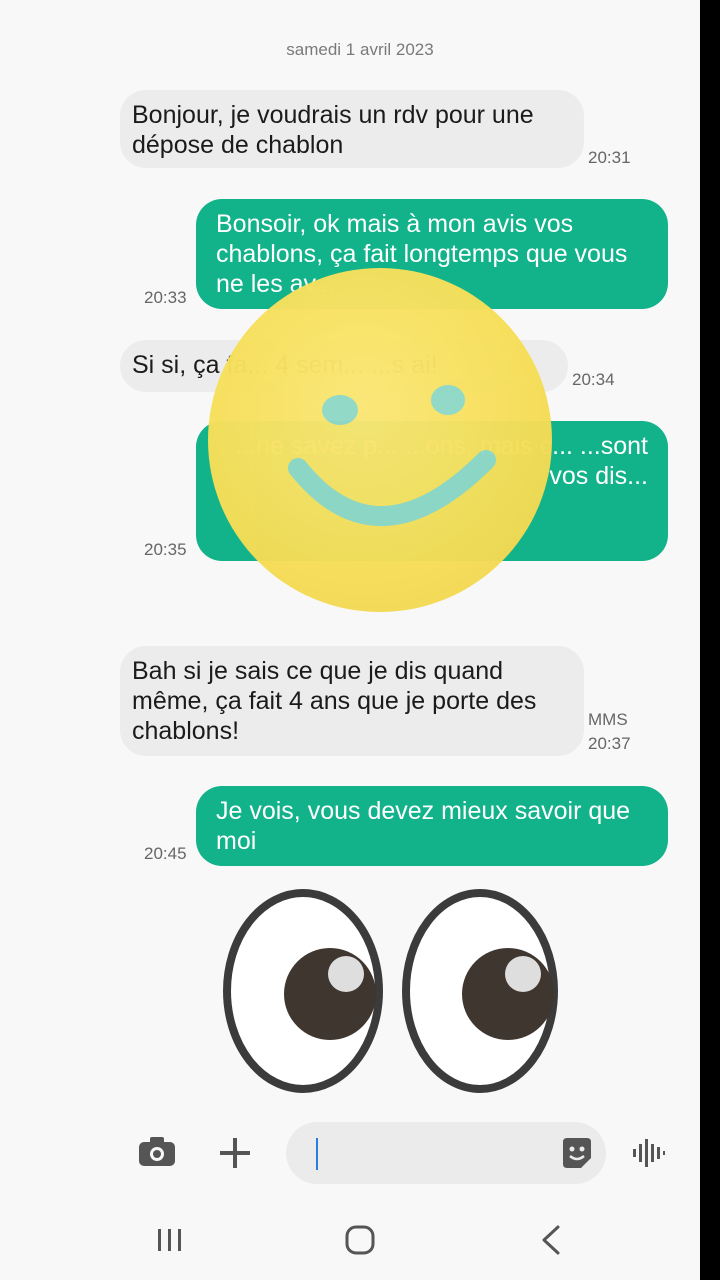 The image size is (720, 1280). What do you see at coordinates (649, 1155) in the screenshot?
I see `voice-icon` at bounding box center [649, 1155].